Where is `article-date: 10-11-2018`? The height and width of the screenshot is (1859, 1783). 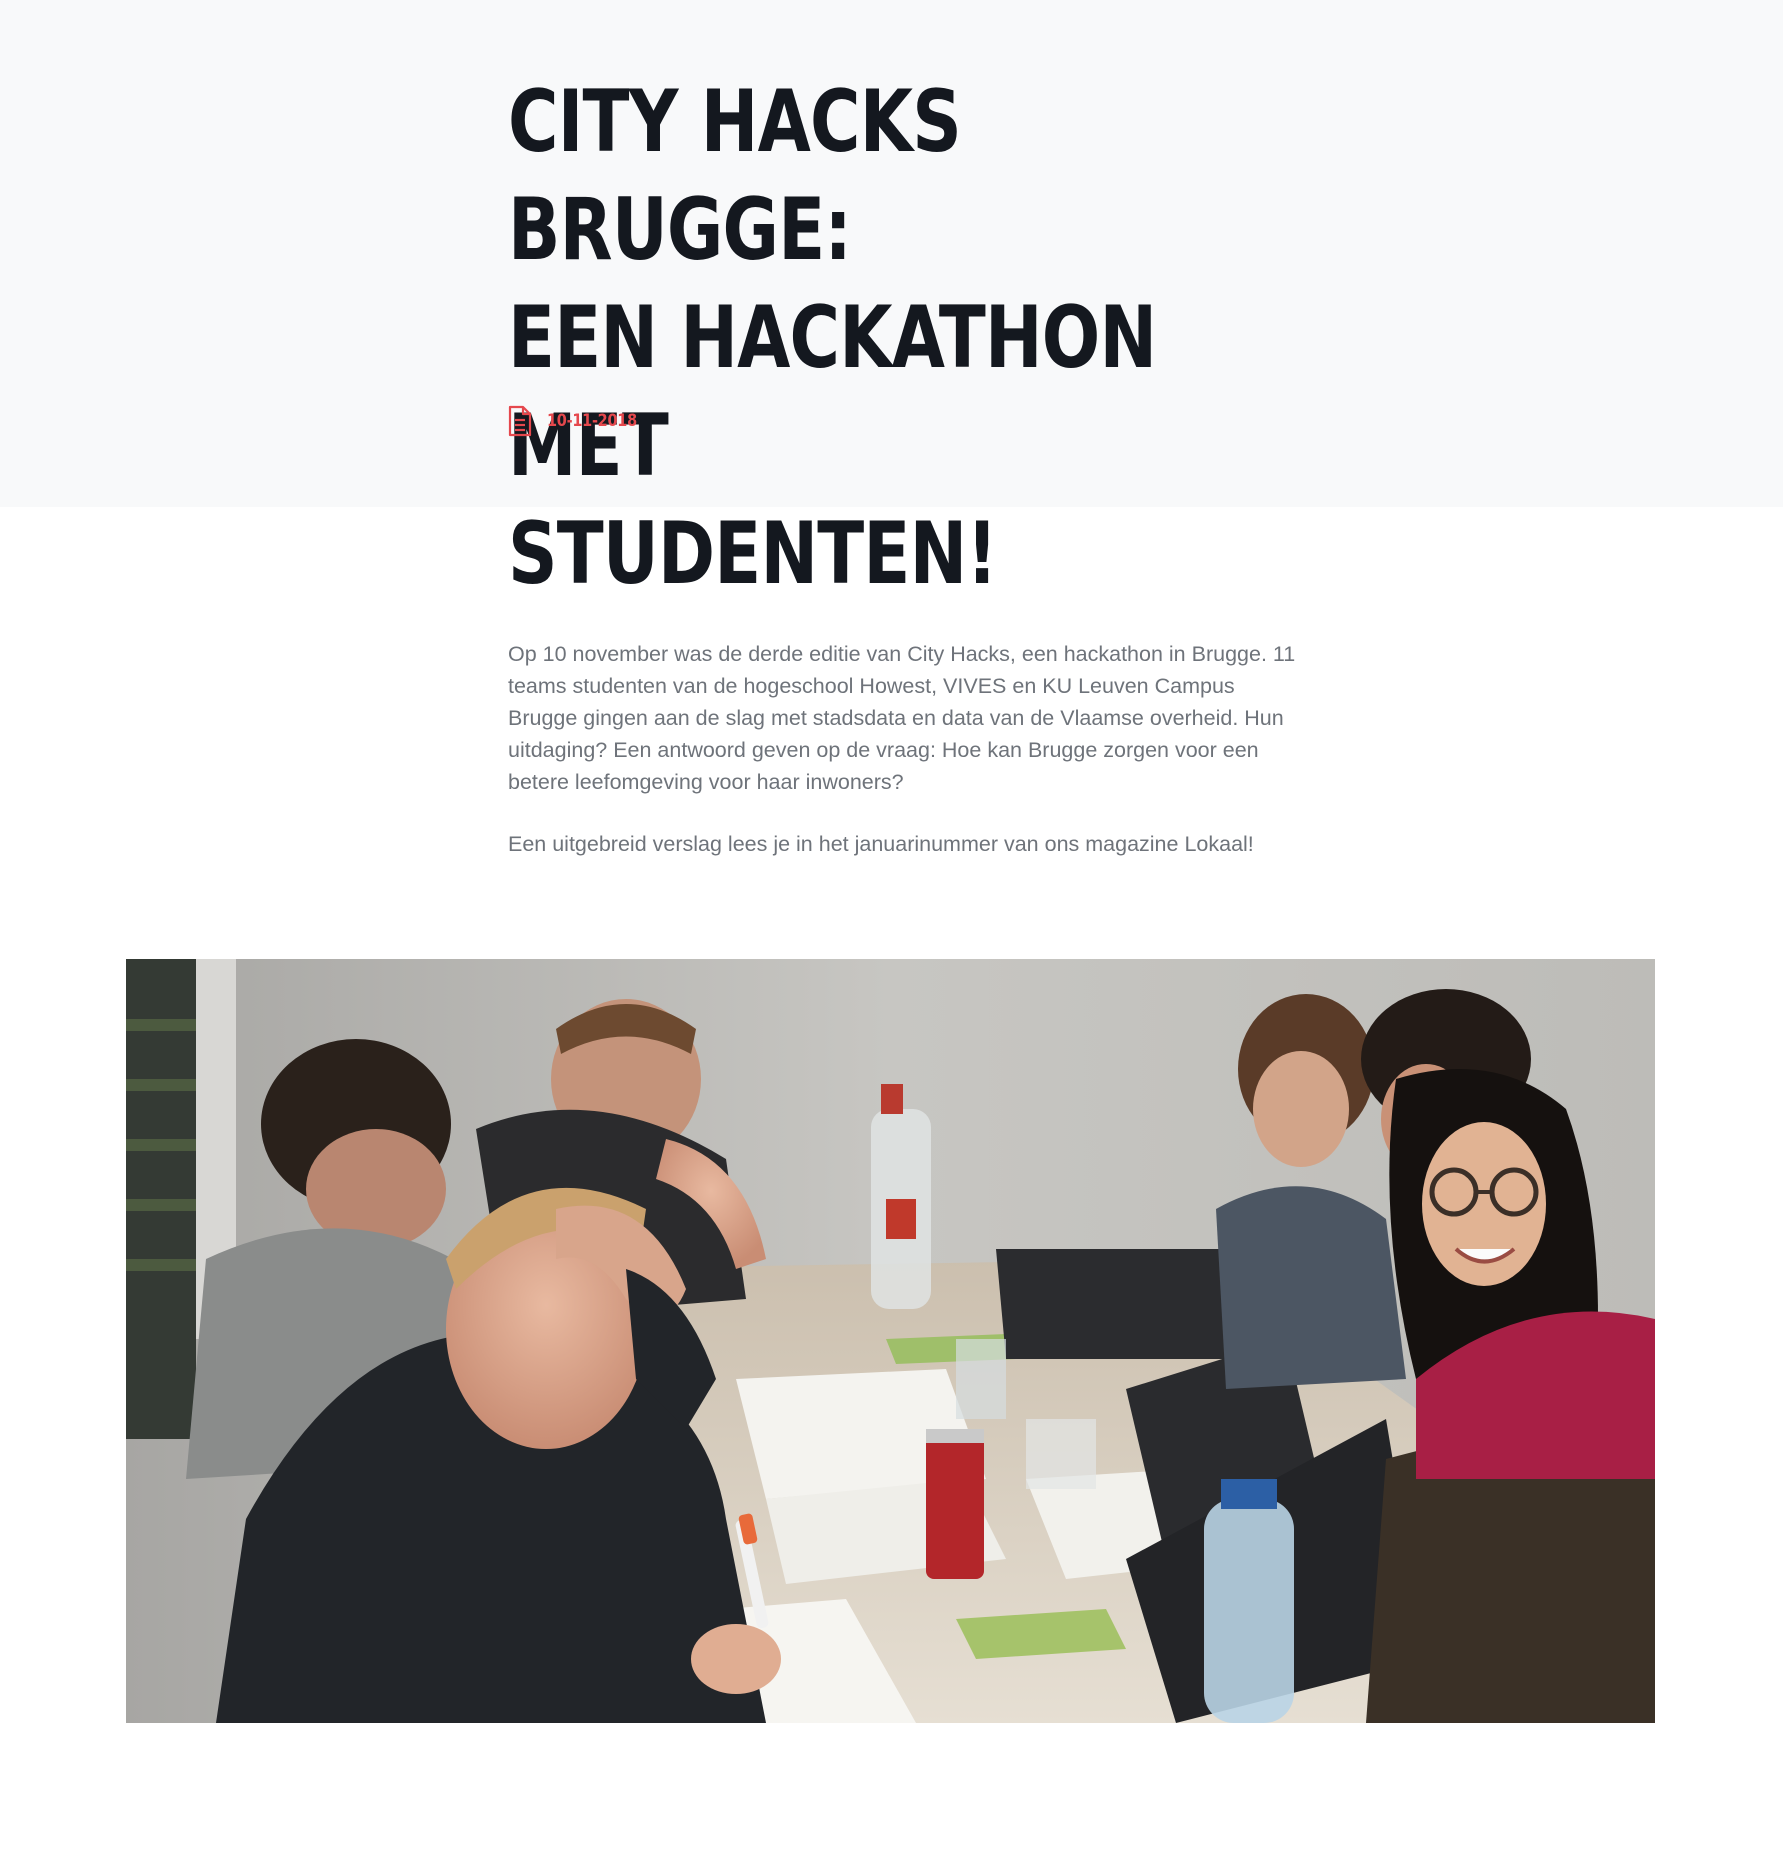
article-date: 10-11-2018 is located at coordinates (592, 421).